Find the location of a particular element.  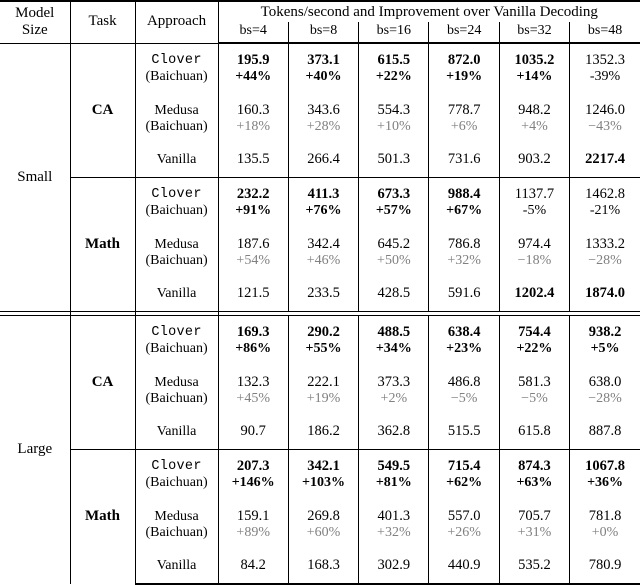

throughput-value: 988.4 is located at coordinates (464, 193).